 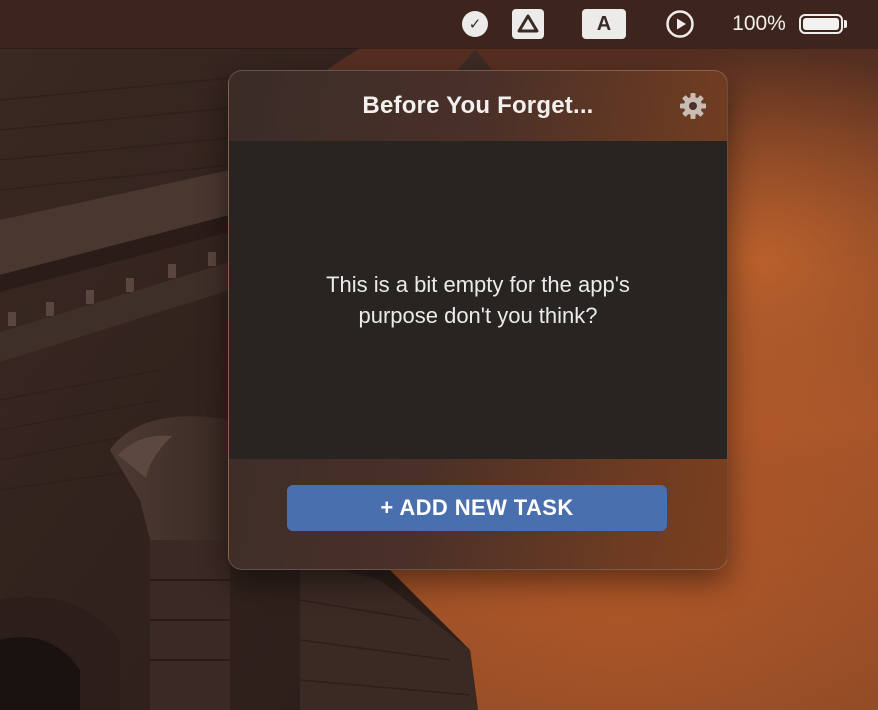 I want to click on menubar-app-checkmark: ✓, so click(x=475, y=24).